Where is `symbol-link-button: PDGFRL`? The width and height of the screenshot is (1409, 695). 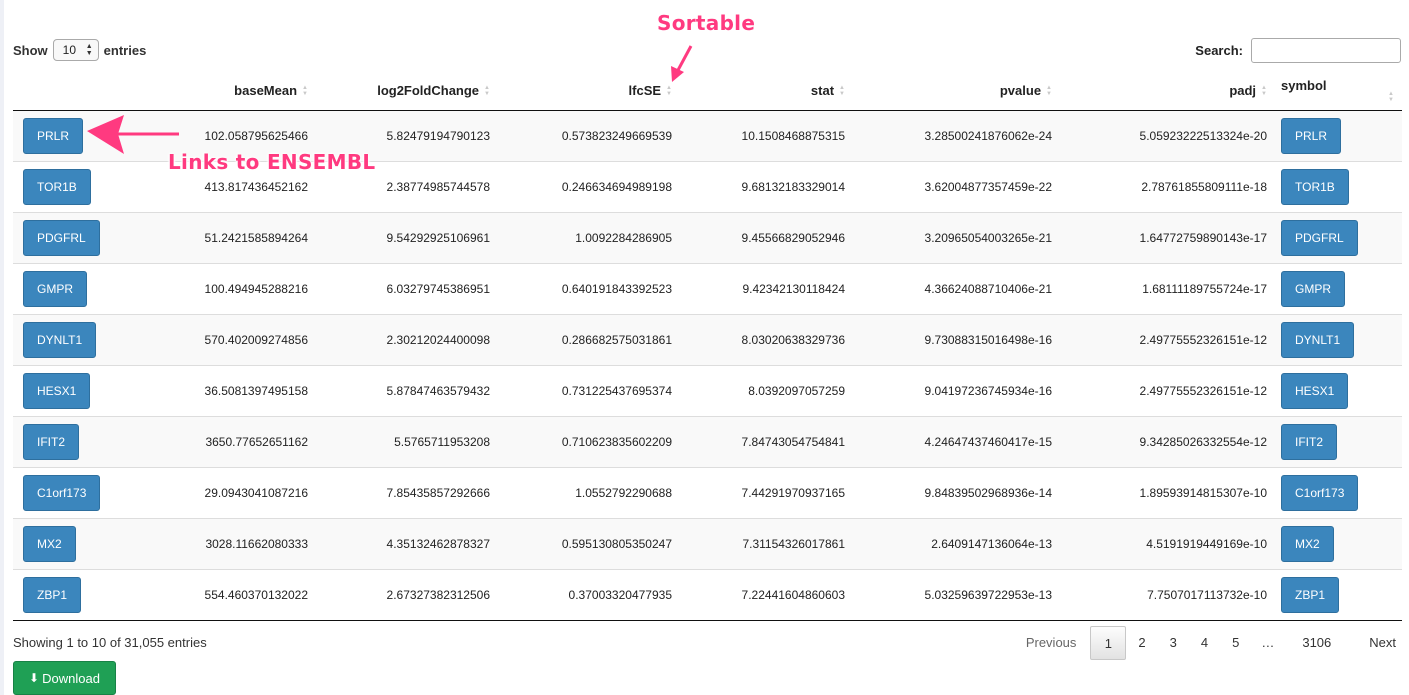 symbol-link-button: PDGFRL is located at coordinates (1319, 238).